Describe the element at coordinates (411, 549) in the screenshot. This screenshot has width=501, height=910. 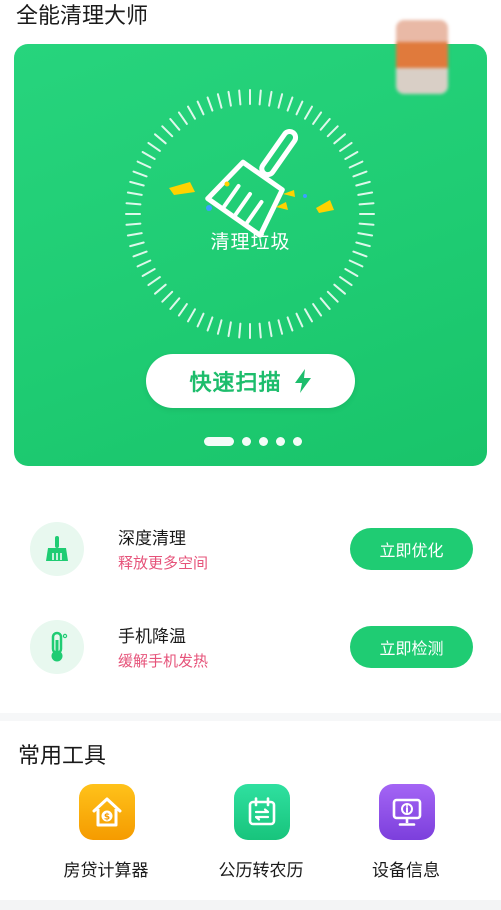
I see `optimize-now-button: 立即优化` at that location.